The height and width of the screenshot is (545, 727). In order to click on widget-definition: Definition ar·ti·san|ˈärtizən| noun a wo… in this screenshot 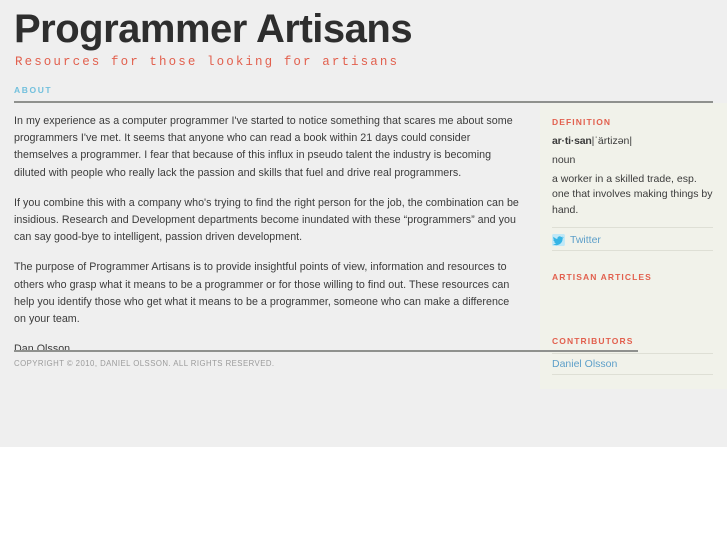, I will do `click(632, 184)`.